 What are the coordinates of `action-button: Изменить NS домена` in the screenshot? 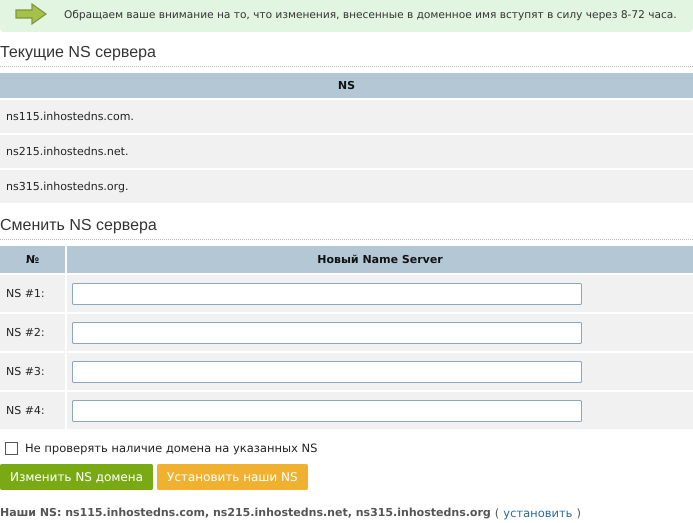 It's located at (76, 477).